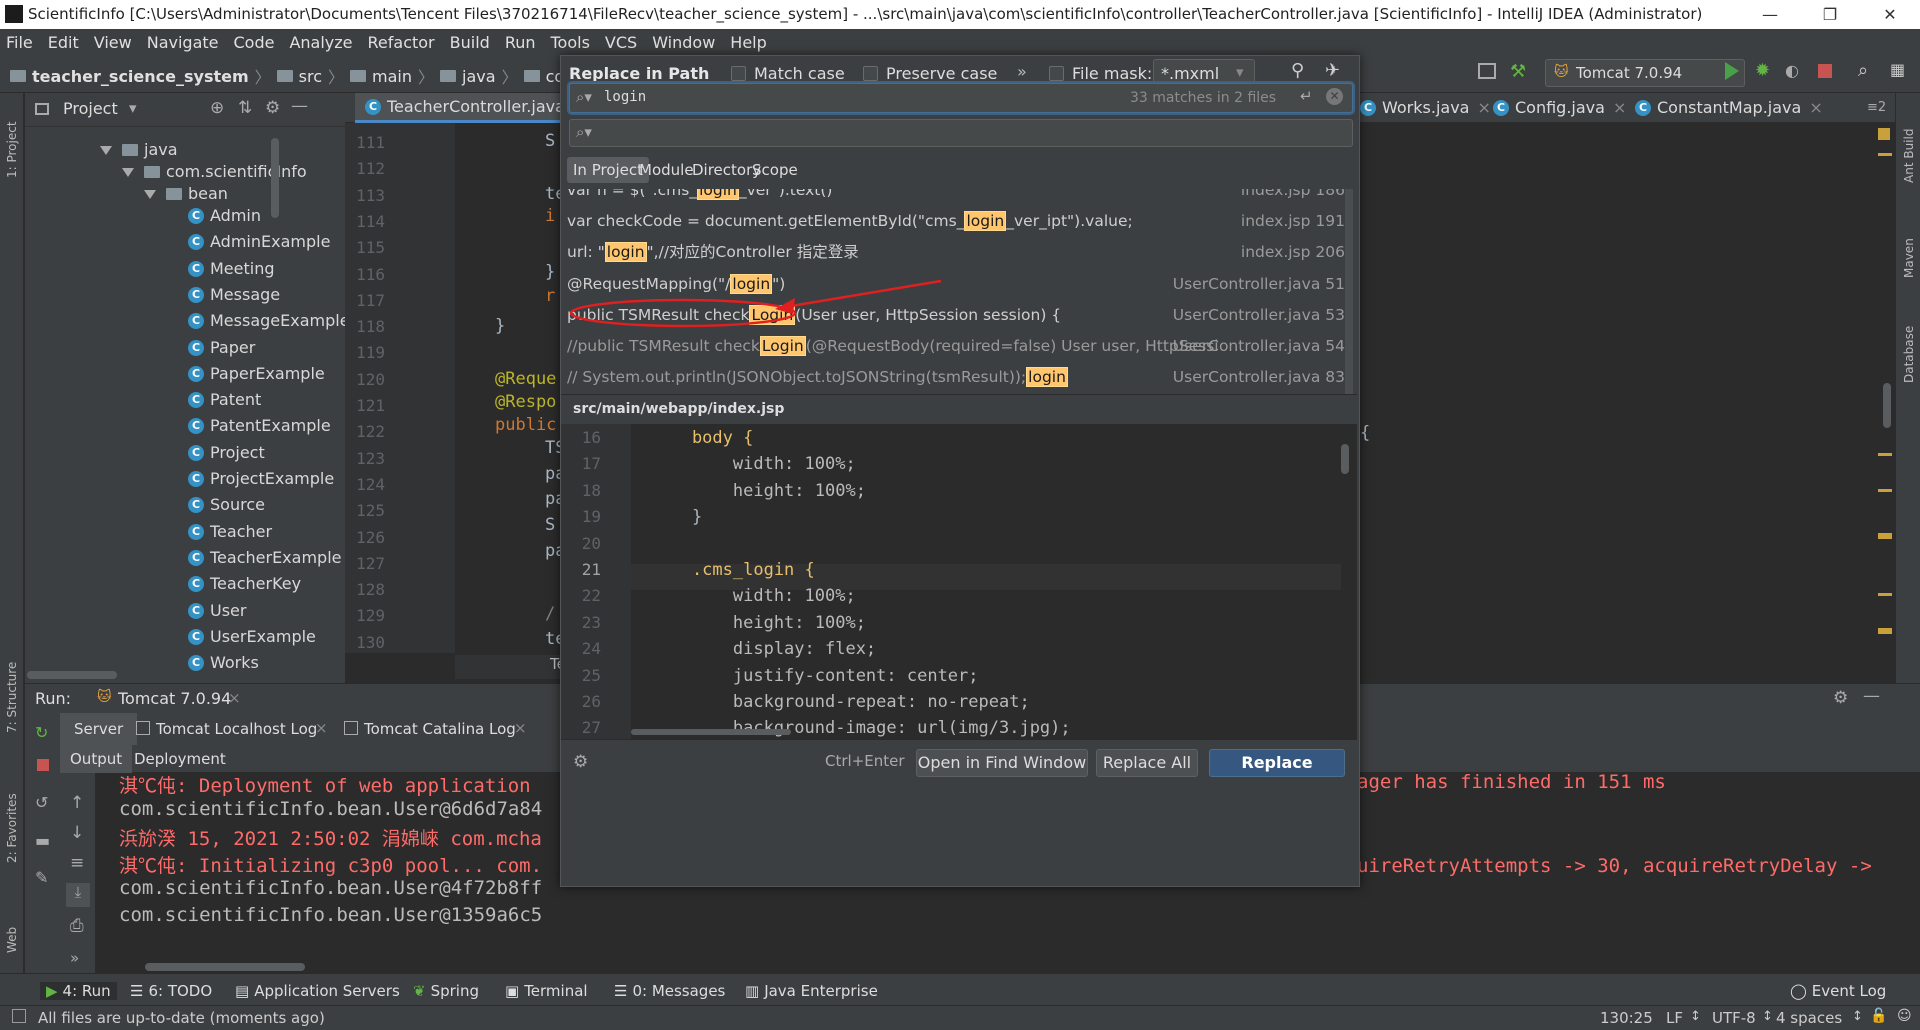  I want to click on preview-scrollbar, so click(1345, 459).